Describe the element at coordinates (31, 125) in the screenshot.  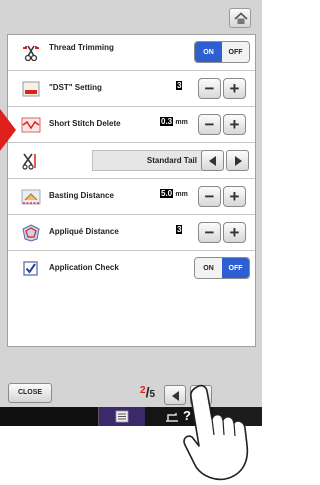
I see `short-stitch-icon` at that location.